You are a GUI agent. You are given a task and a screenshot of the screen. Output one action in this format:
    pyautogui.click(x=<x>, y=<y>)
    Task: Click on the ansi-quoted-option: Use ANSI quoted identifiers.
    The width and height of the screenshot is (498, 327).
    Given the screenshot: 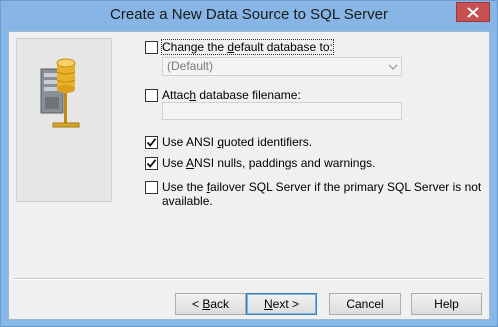 What is the action you would take?
    pyautogui.click(x=228, y=142)
    